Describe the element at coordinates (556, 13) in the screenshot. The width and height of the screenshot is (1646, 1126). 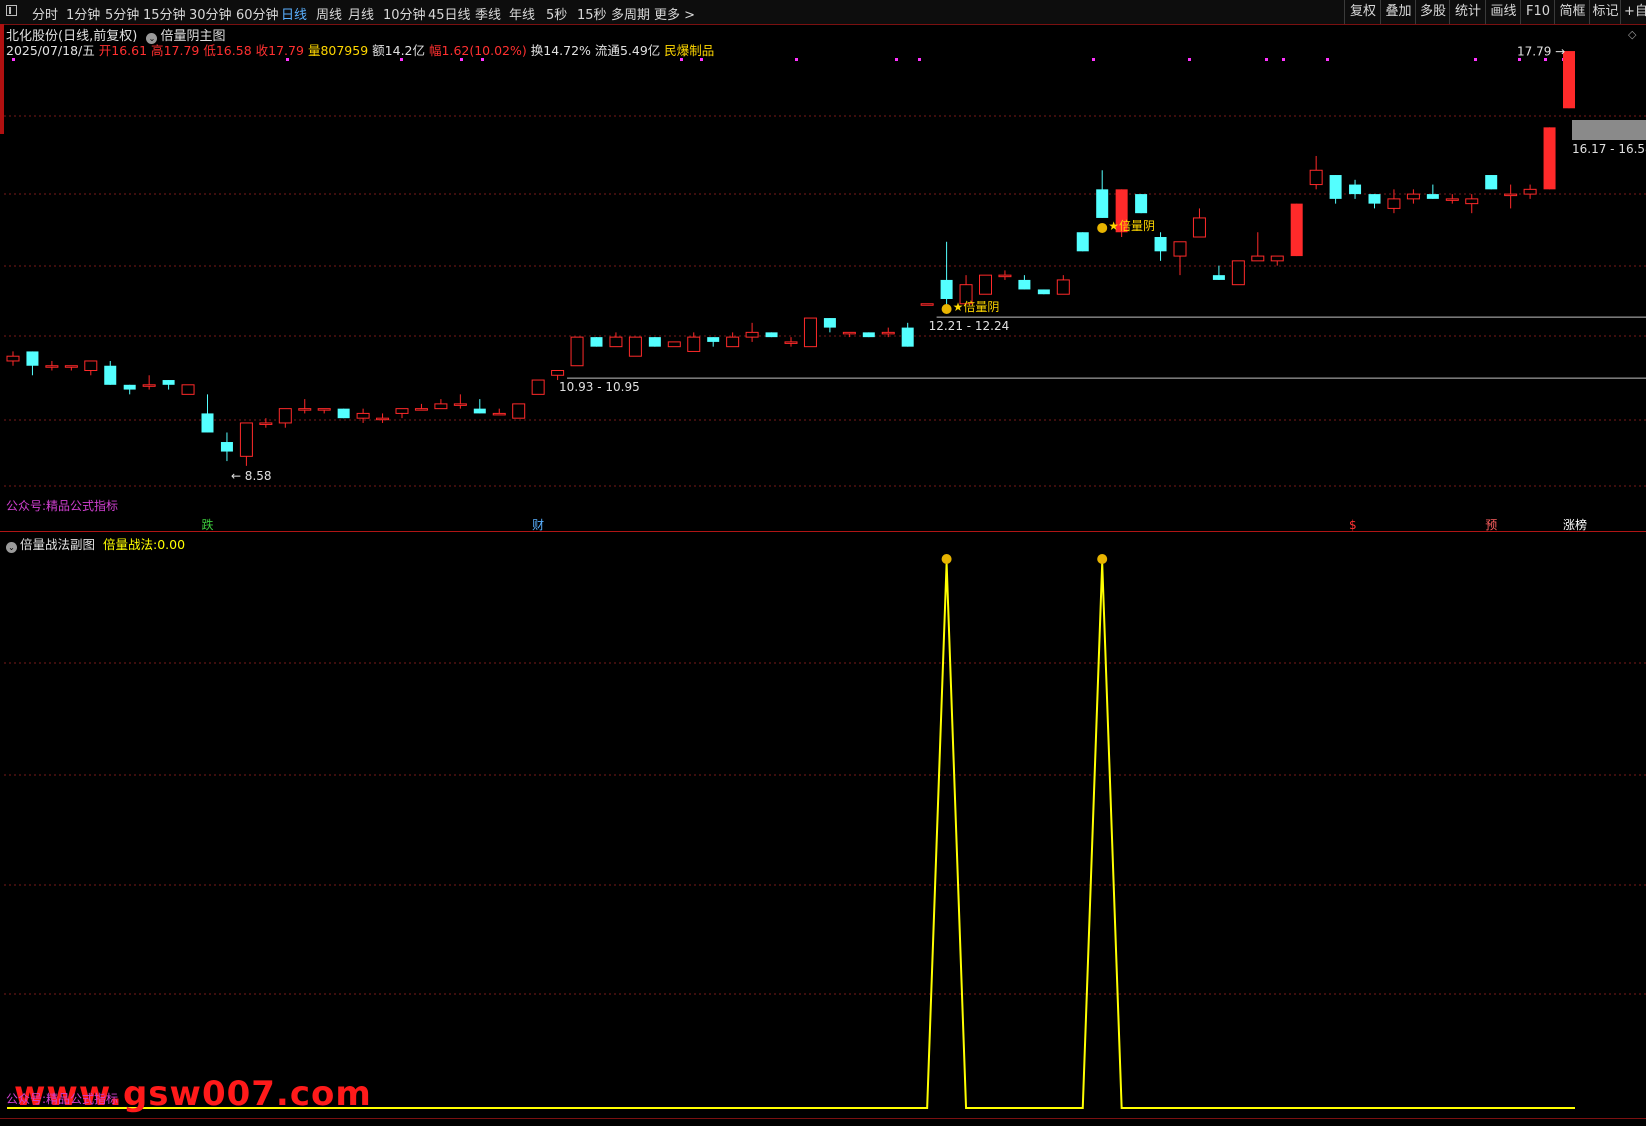
I see `period-tab-13: 5秒` at that location.